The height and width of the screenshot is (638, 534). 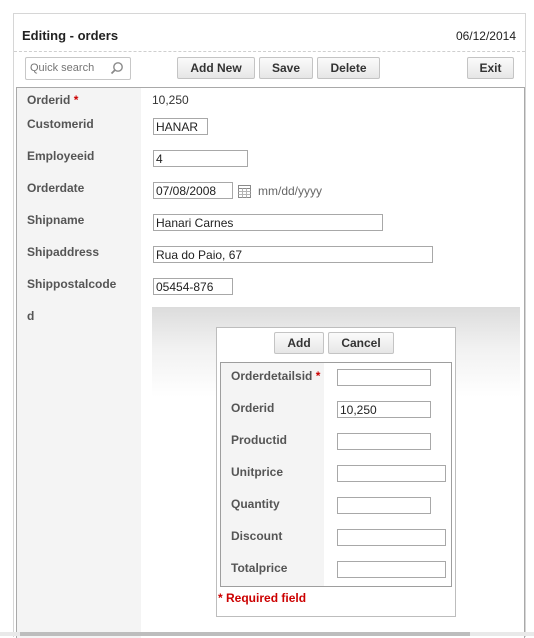 I want to click on orderid-value: 10,250, so click(x=170, y=100).